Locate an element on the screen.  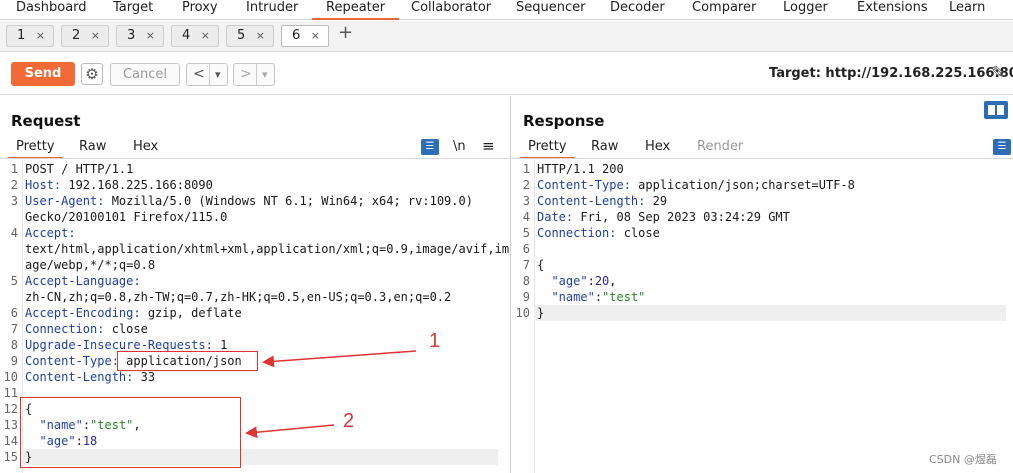
repeater-tab-5: 5 × is located at coordinates (250, 36).